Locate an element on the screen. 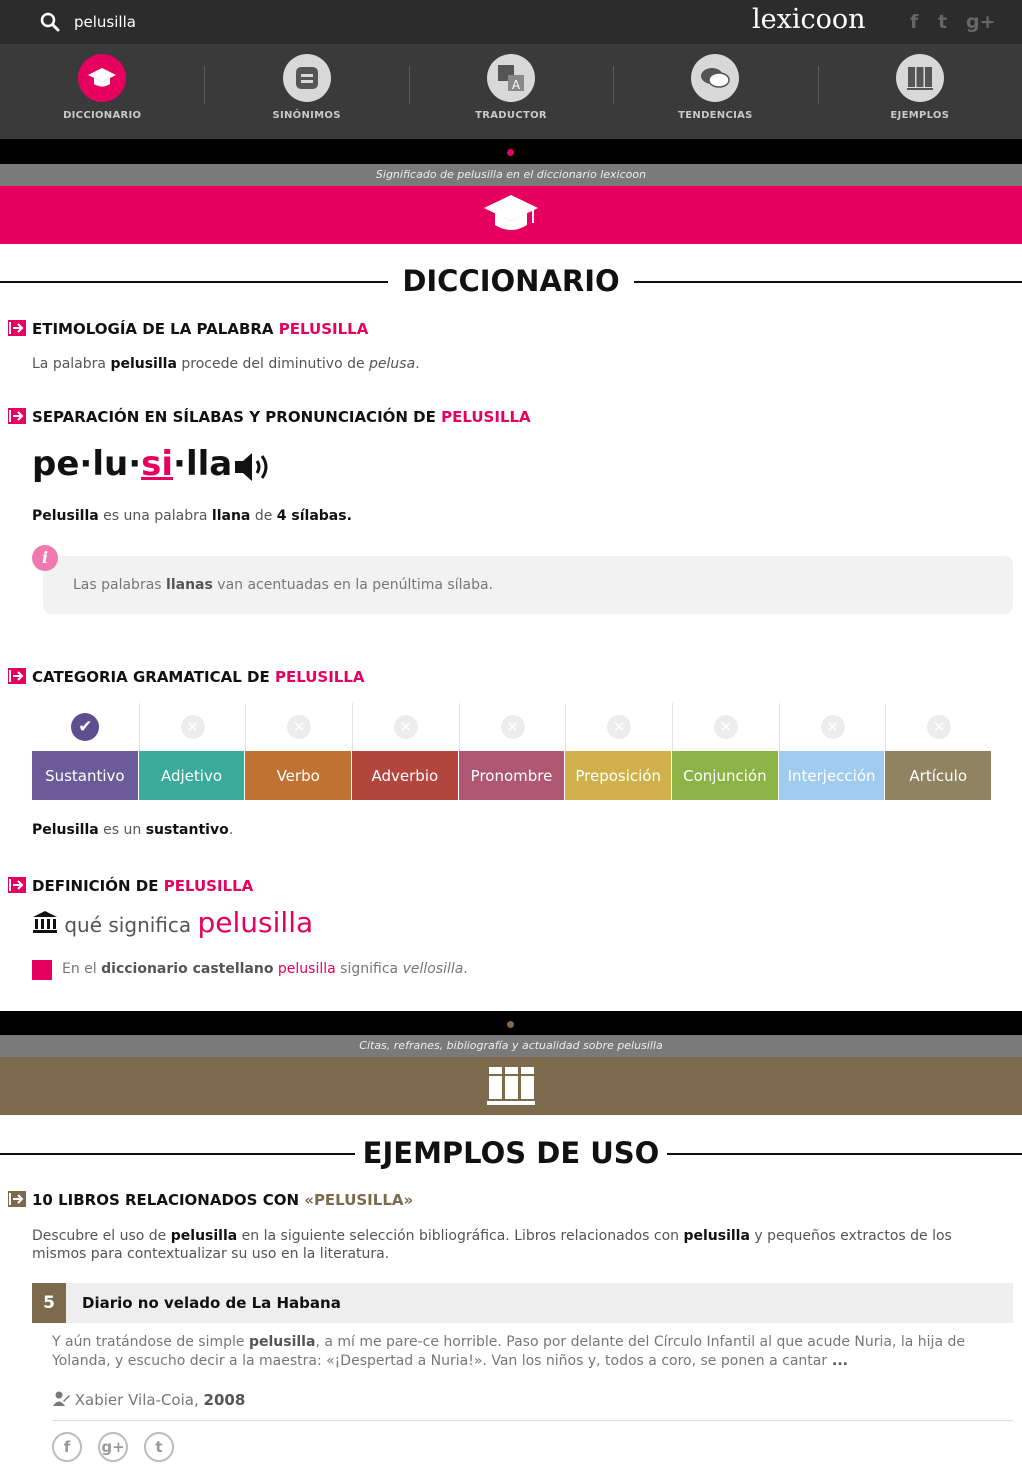 The height and width of the screenshot is (1475, 1022). category-adjetivo: ✕ Adjetivo is located at coordinates (192, 751).